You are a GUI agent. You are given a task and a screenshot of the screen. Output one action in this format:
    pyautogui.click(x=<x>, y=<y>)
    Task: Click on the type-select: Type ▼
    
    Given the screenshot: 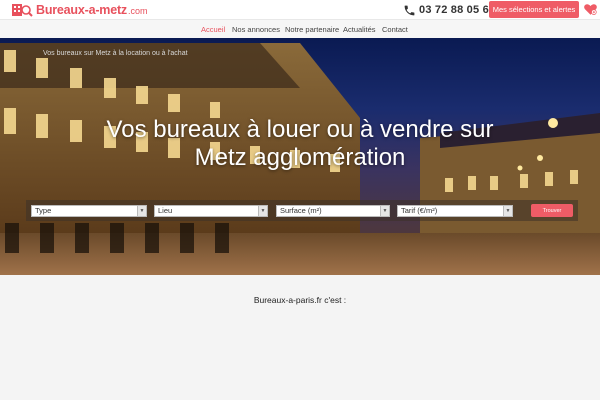 What is the action you would take?
    pyautogui.click(x=89, y=211)
    